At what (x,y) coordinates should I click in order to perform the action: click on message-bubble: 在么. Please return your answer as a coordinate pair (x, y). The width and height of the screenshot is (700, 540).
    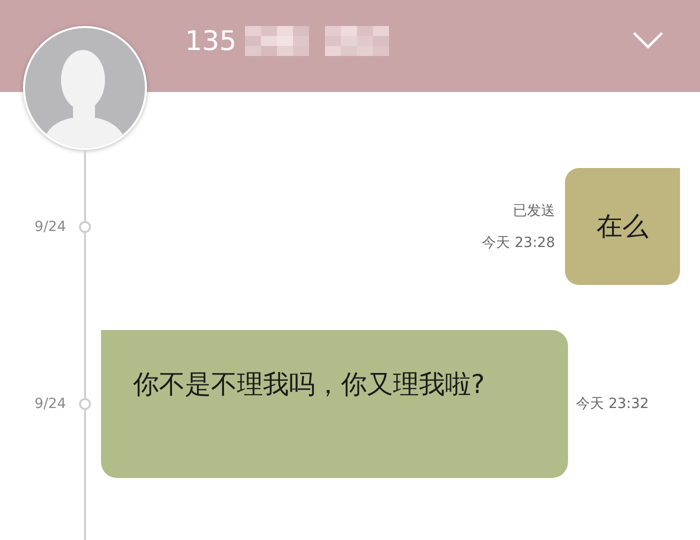
    Looking at the image, I should click on (622, 226).